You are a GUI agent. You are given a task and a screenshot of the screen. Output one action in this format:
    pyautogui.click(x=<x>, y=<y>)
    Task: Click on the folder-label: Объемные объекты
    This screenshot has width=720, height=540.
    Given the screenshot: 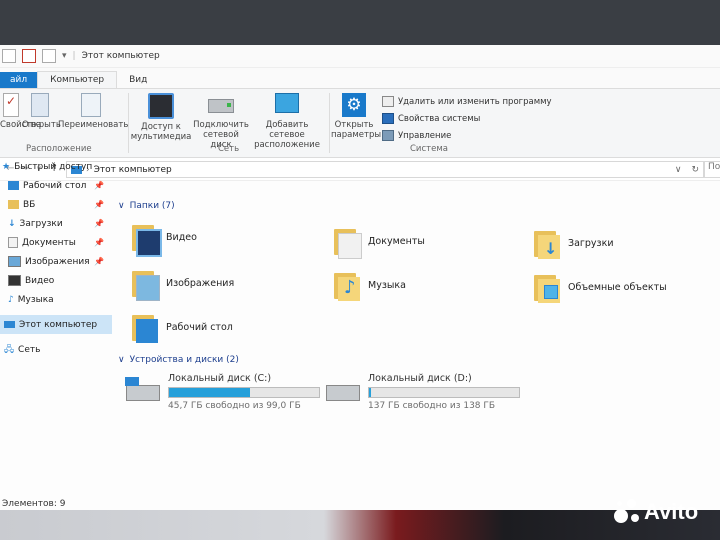 What is the action you would take?
    pyautogui.click(x=617, y=287)
    